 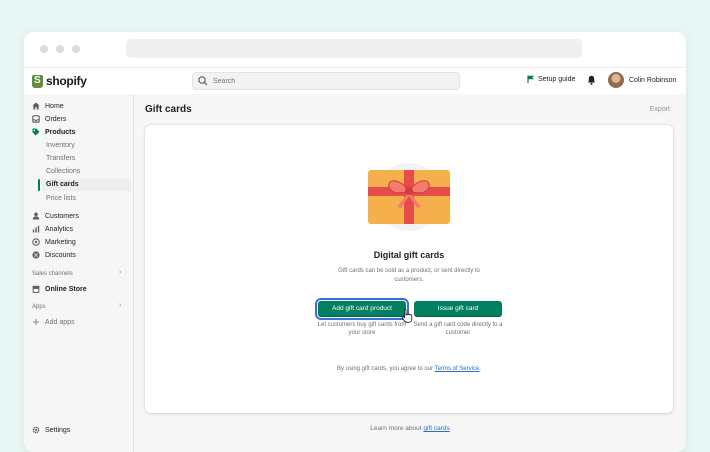 I want to click on terms-suffix: ., so click(x=480, y=369).